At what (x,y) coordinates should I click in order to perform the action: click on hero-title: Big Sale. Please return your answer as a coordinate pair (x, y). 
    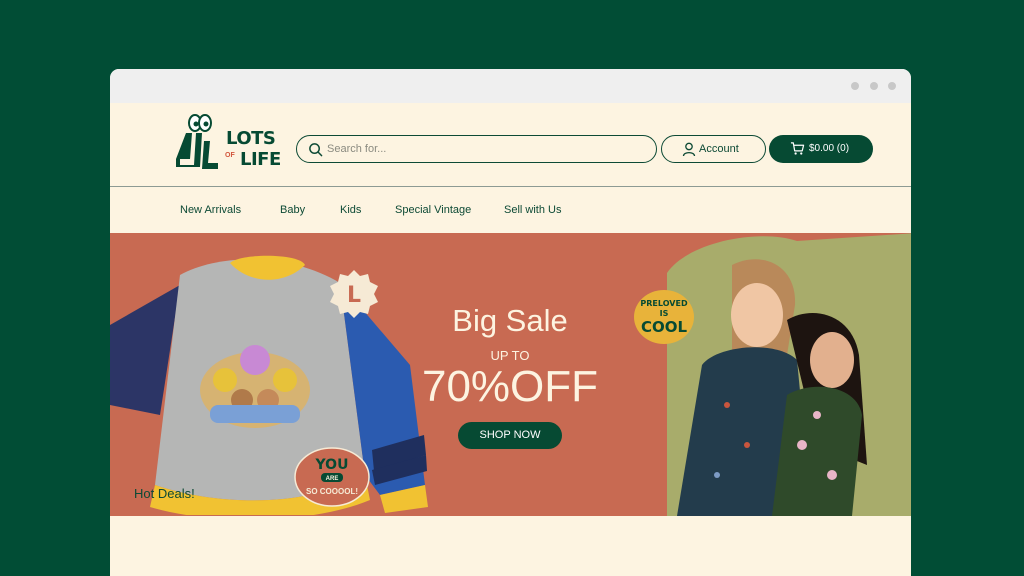
    Looking at the image, I should click on (510, 320).